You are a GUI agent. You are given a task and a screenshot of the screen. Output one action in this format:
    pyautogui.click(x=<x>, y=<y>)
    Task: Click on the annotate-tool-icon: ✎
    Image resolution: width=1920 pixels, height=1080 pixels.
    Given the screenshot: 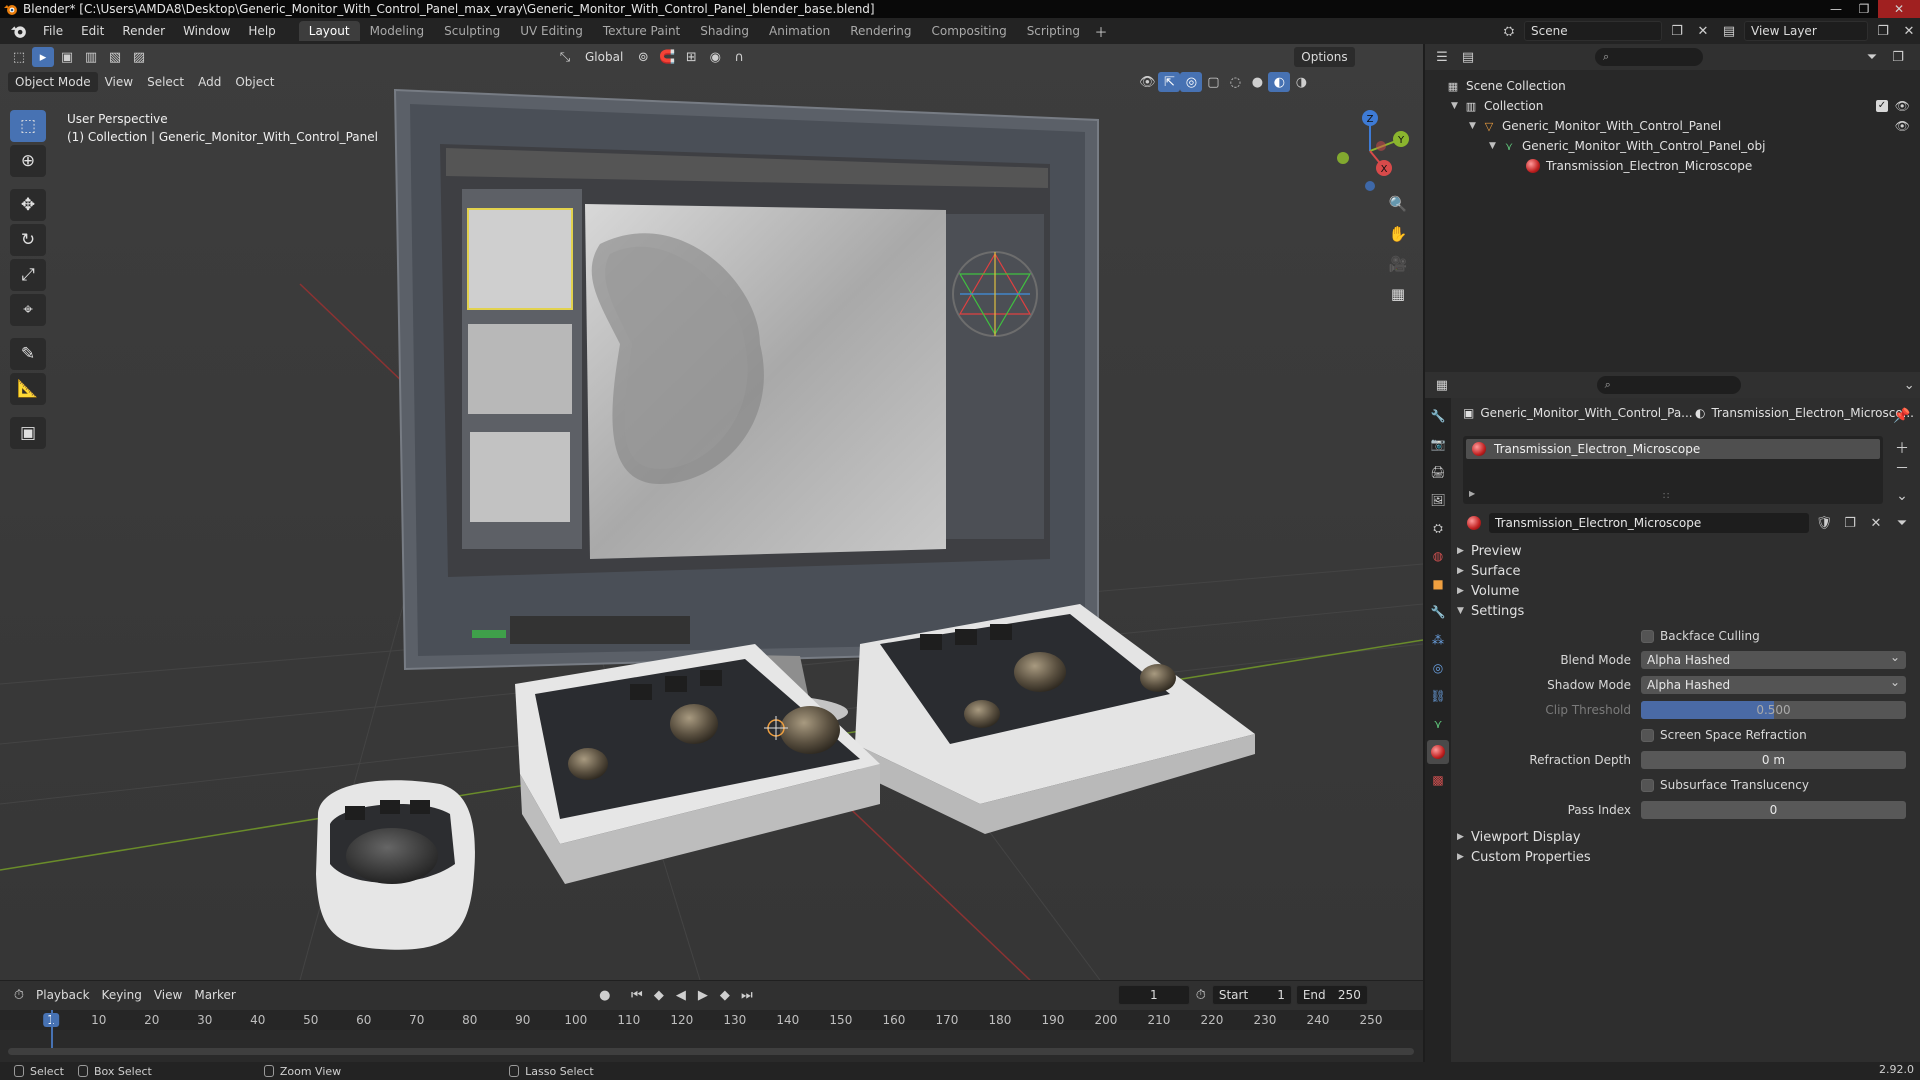 What is the action you would take?
    pyautogui.click(x=28, y=354)
    